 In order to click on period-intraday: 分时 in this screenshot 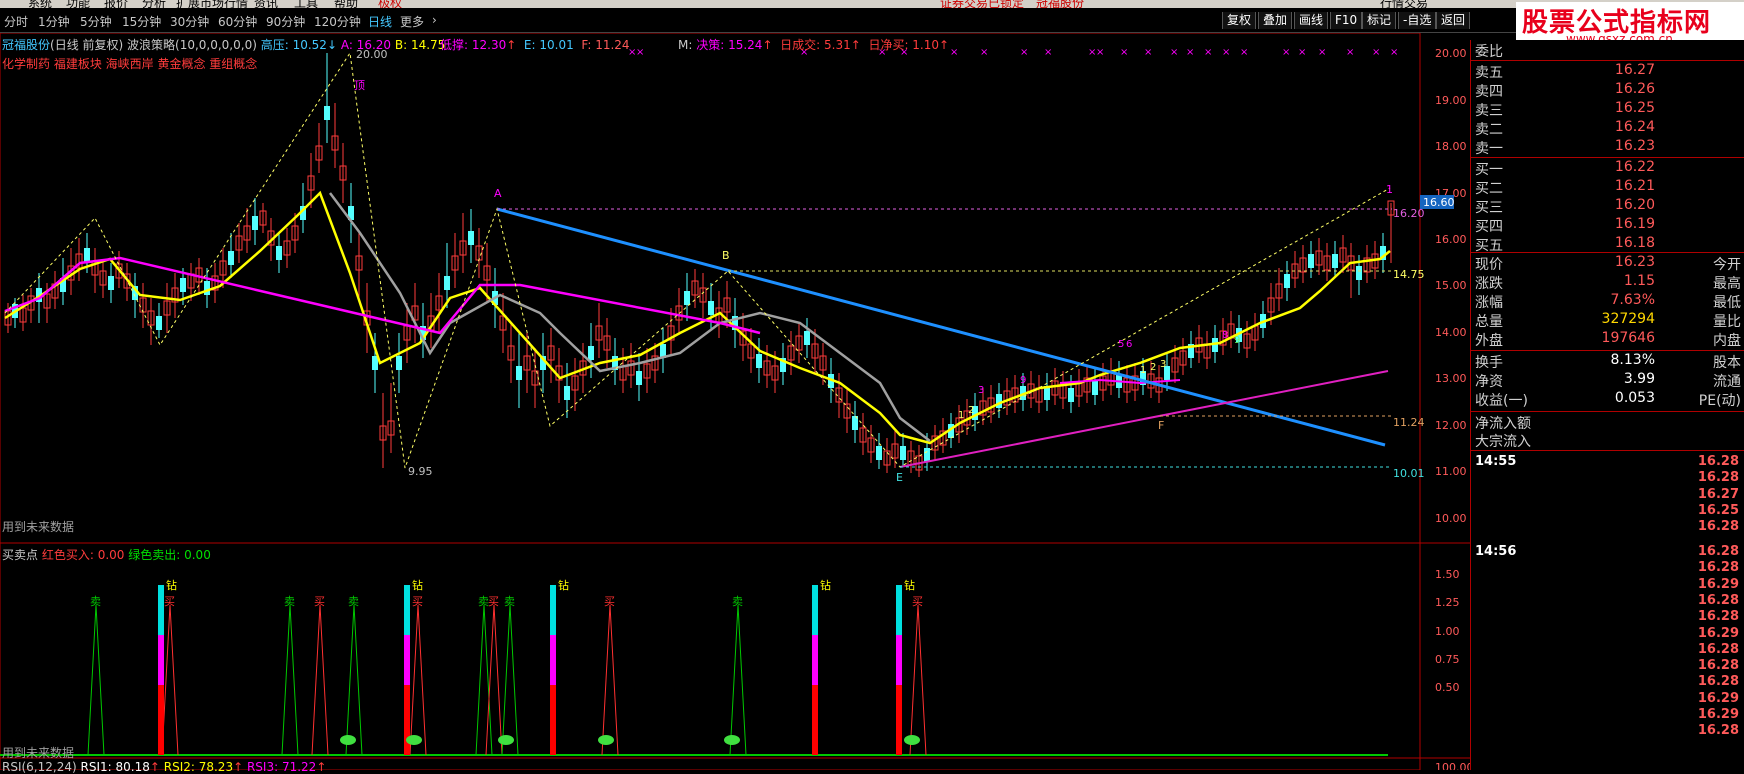, I will do `click(16, 21)`.